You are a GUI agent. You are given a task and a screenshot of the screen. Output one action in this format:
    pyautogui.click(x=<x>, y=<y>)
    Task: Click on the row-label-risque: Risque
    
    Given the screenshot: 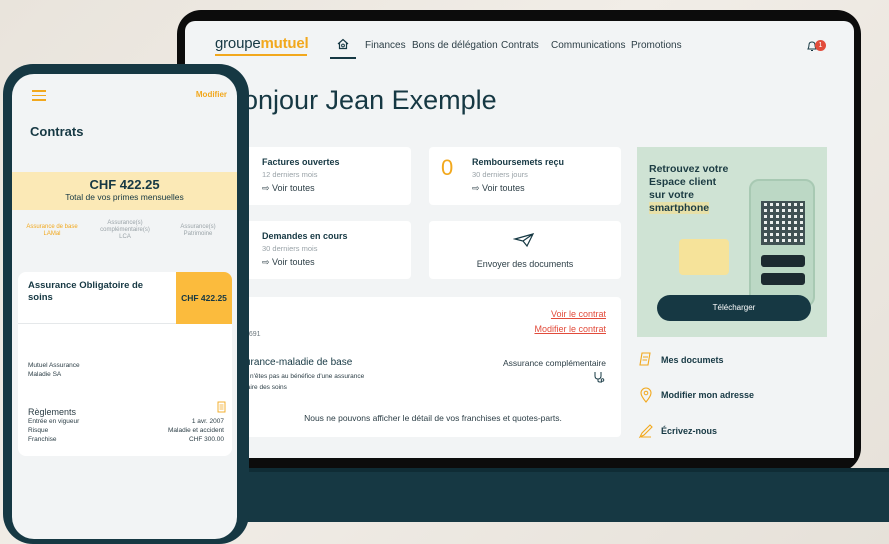 What is the action you would take?
    pyautogui.click(x=38, y=430)
    